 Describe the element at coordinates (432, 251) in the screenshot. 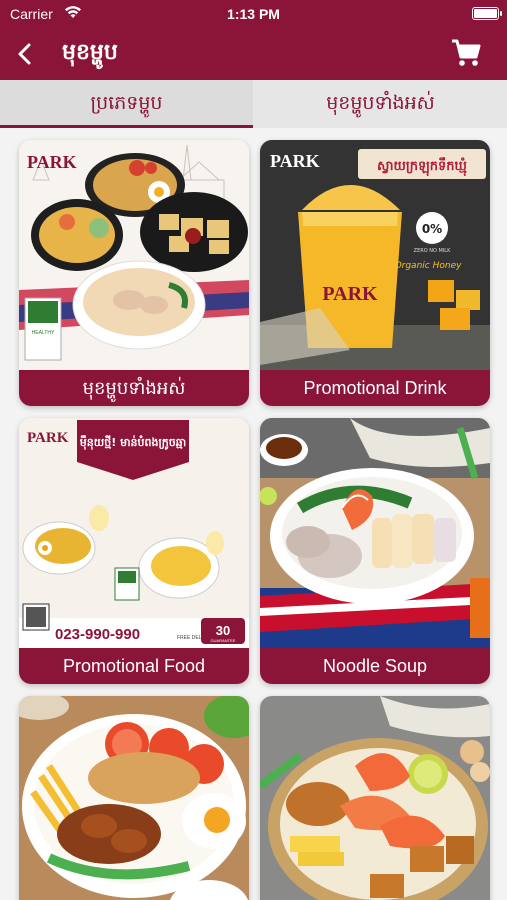

I see `zero-milk-caption: ZERO NO MILK` at that location.